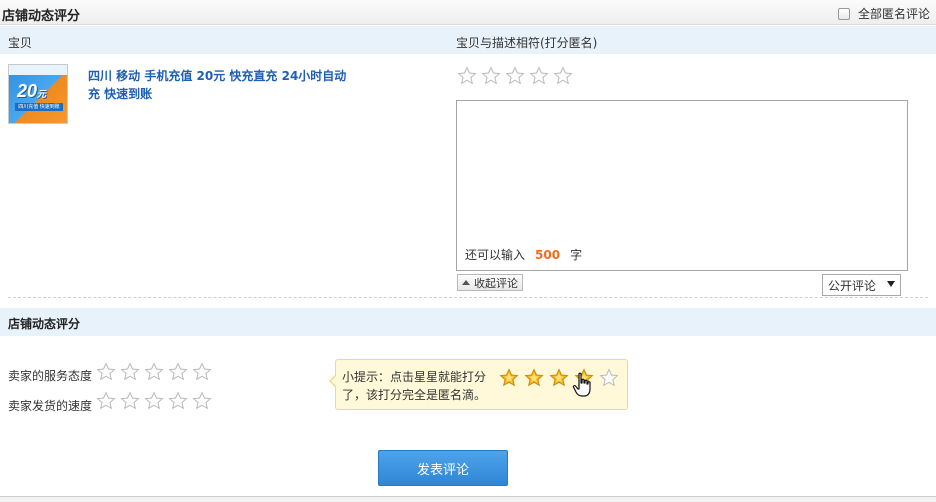 Image resolution: width=936 pixels, height=502 pixels. I want to click on column-item: 宝贝, so click(20, 43).